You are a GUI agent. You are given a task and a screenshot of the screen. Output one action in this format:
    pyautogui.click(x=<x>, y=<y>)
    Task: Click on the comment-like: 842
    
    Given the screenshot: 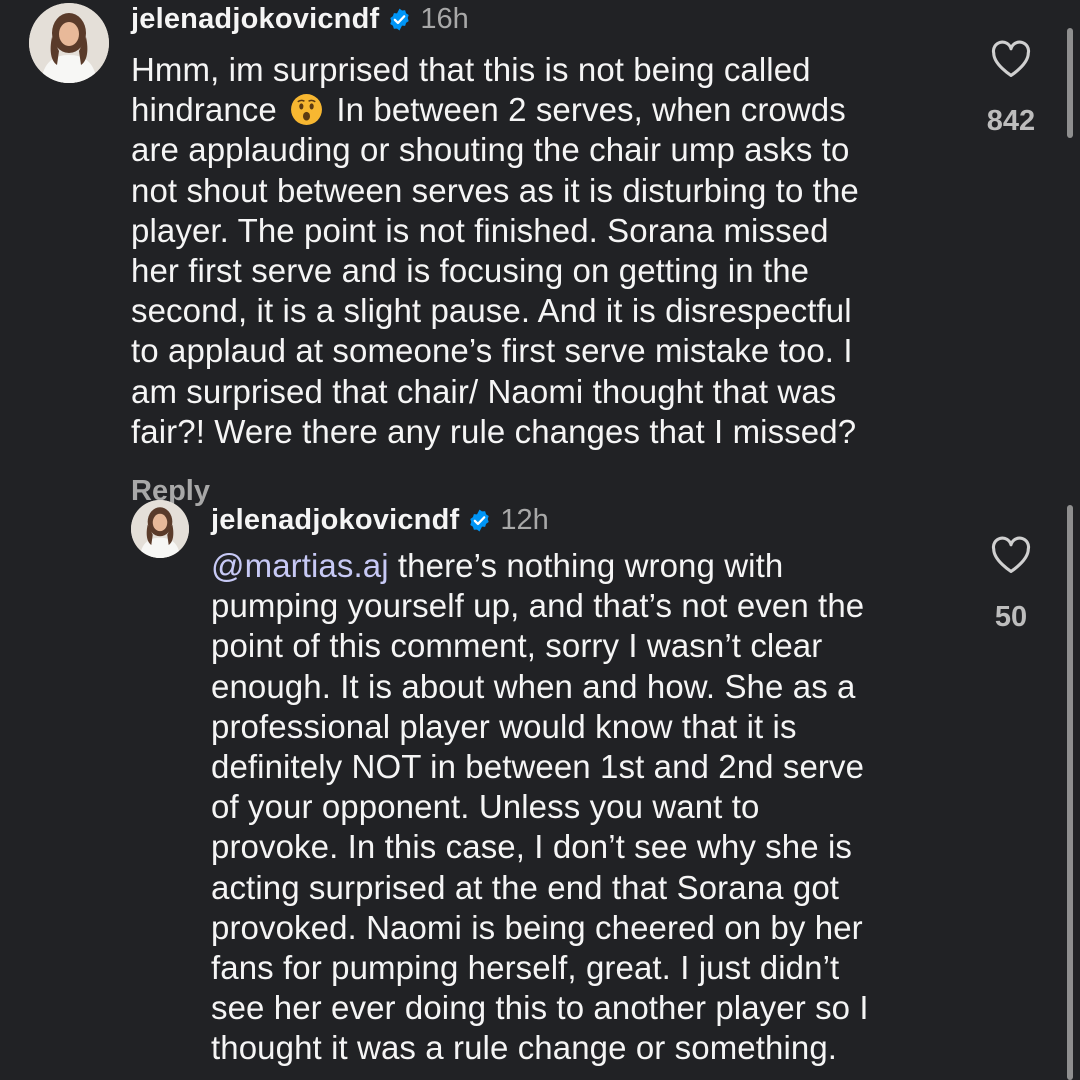 What is the action you would take?
    pyautogui.click(x=1011, y=89)
    